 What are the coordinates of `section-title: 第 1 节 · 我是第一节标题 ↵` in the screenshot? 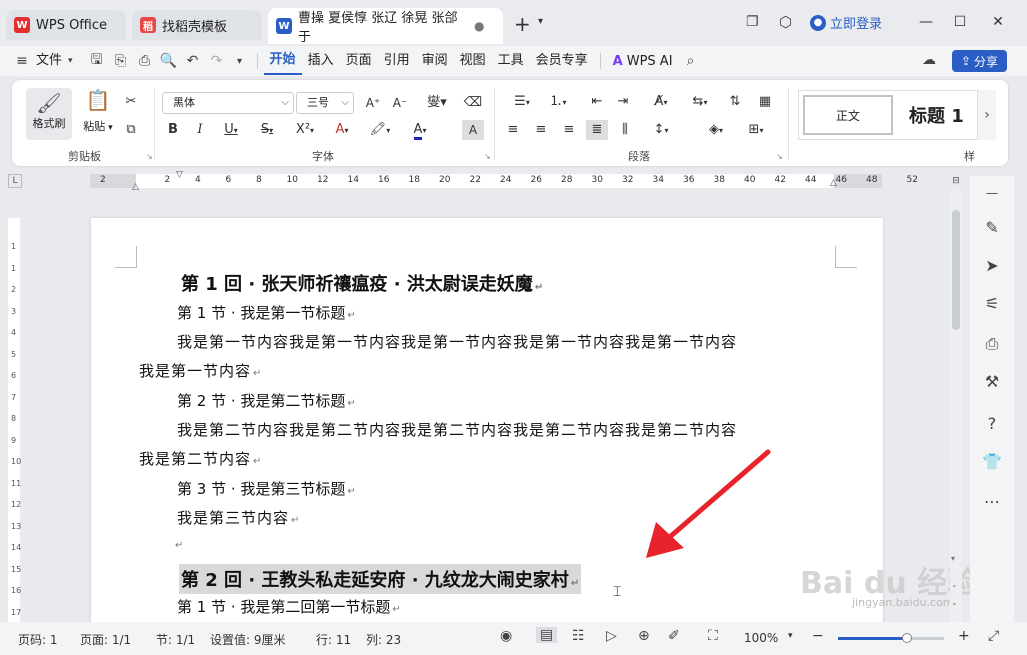 It's located at (266, 312).